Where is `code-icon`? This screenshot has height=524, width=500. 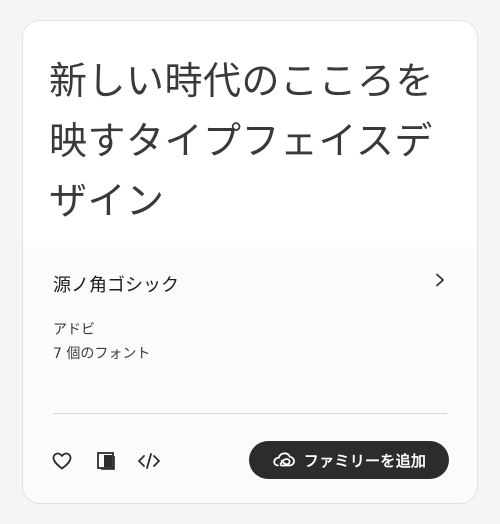
code-icon is located at coordinates (149, 461).